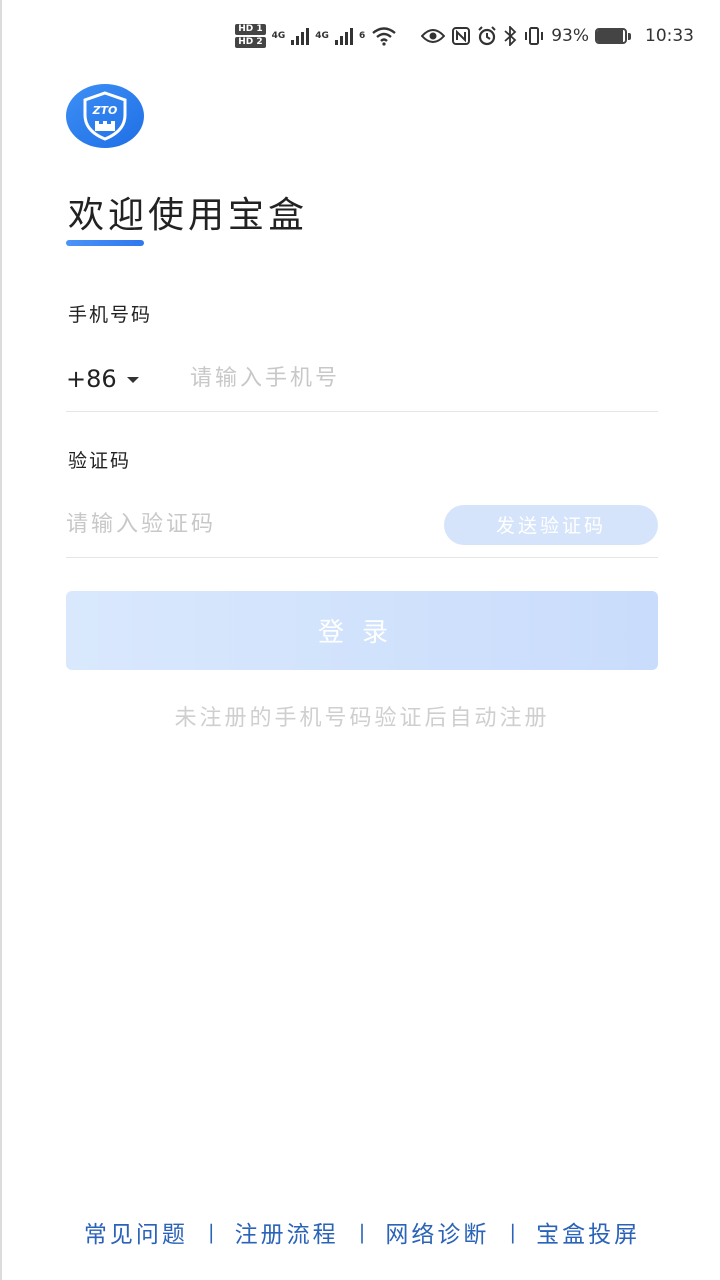 Image resolution: width=720 pixels, height=1280 pixels. Describe the element at coordinates (100, 461) in the screenshot. I see `code-label: 验证码` at that location.